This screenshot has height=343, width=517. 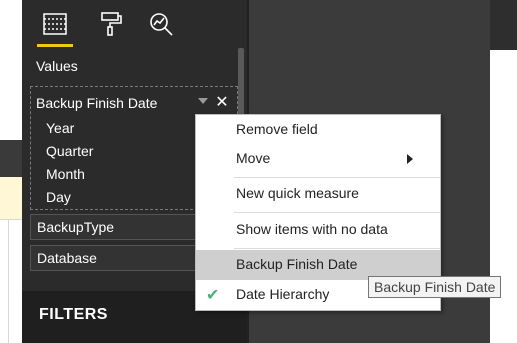 What do you see at coordinates (134, 23) in the screenshot?
I see `pane-tab-bar` at bounding box center [134, 23].